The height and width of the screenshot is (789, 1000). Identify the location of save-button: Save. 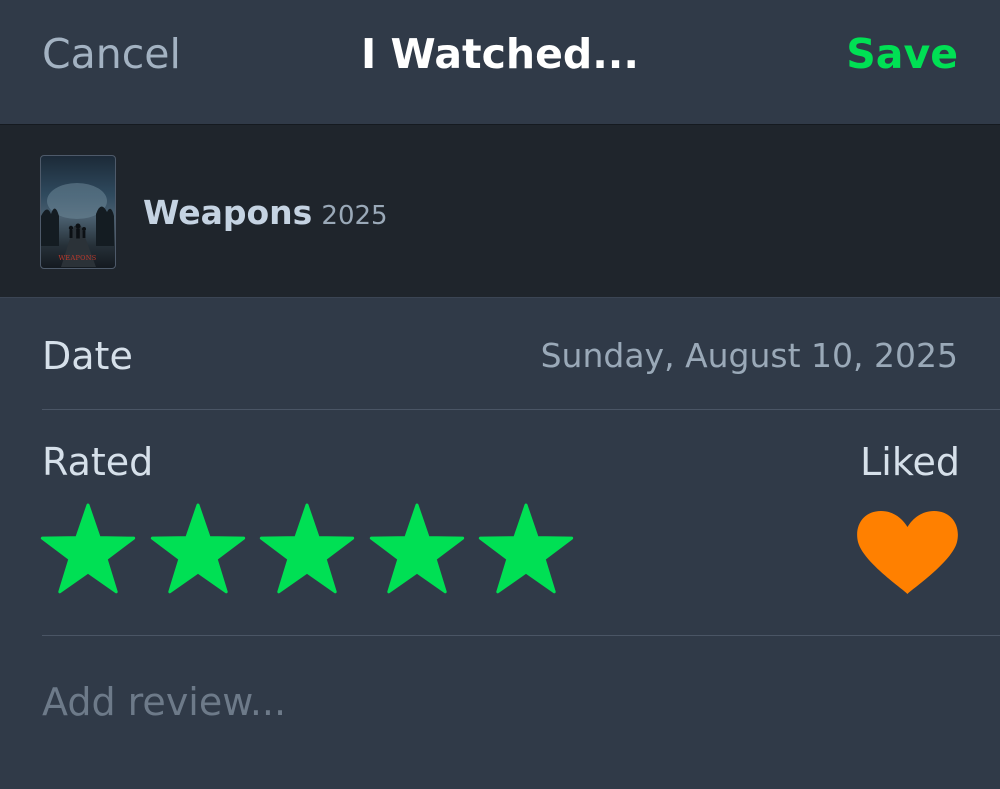
(902, 54).